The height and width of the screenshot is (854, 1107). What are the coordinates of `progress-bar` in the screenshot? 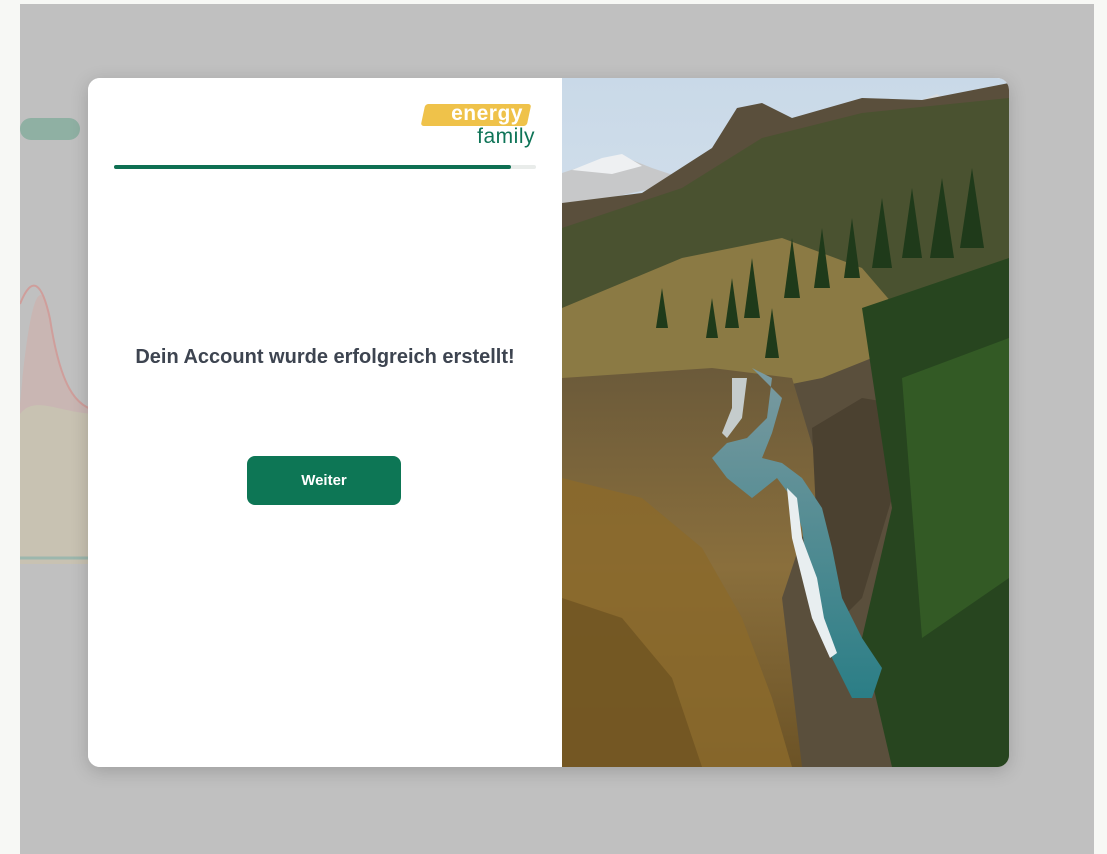 It's located at (325, 167).